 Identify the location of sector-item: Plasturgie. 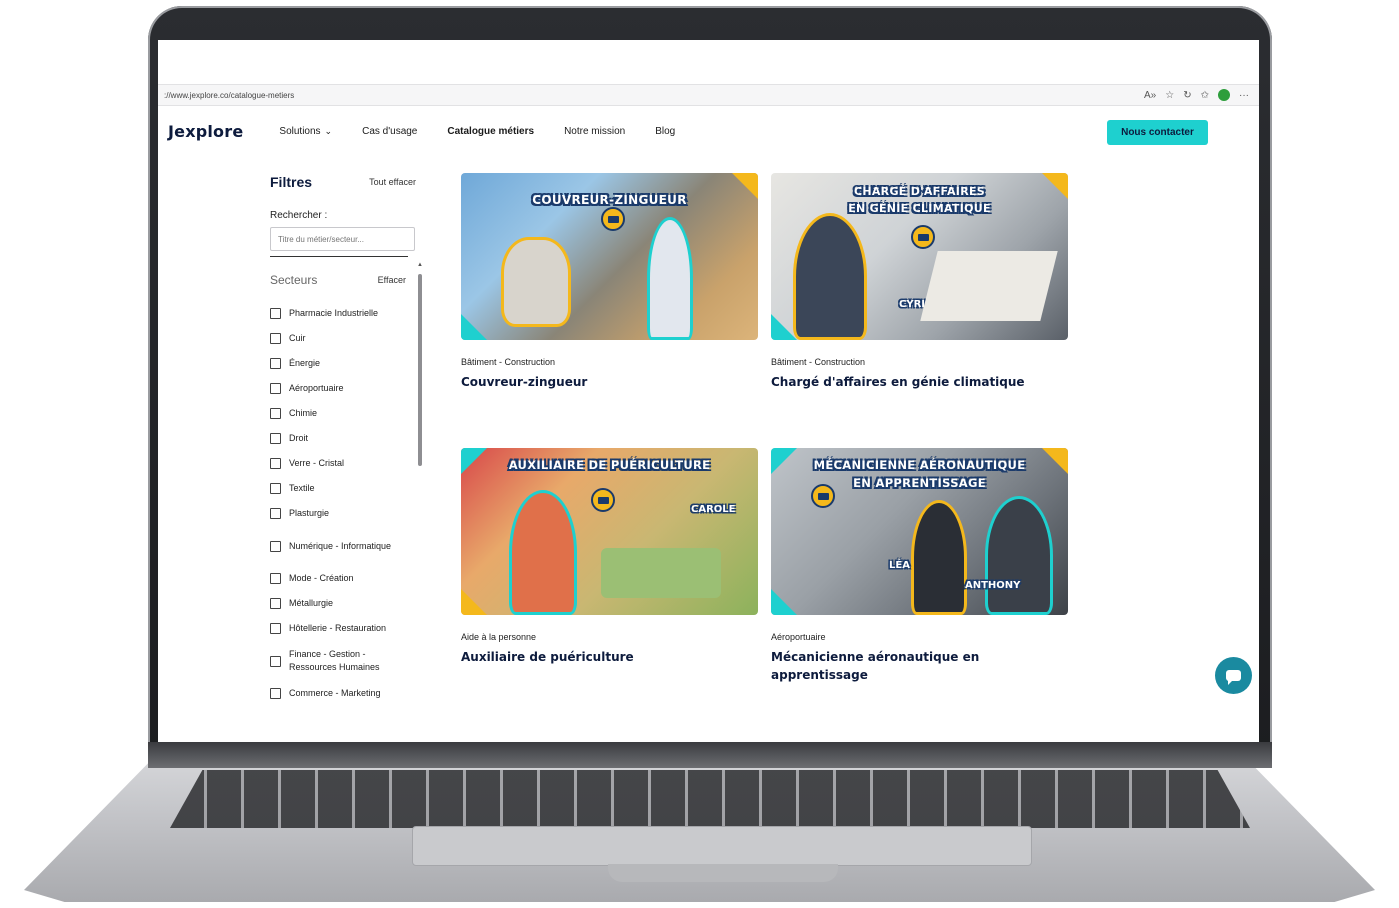
(345, 513).